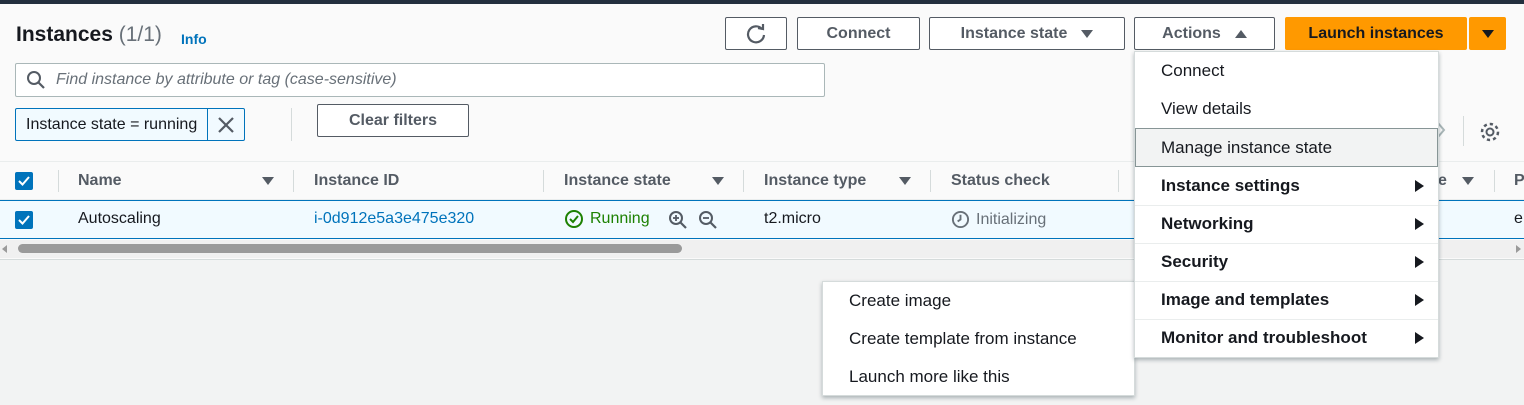 The height and width of the screenshot is (405, 1524). What do you see at coordinates (350, 248) in the screenshot?
I see `scrollbar-thumb` at bounding box center [350, 248].